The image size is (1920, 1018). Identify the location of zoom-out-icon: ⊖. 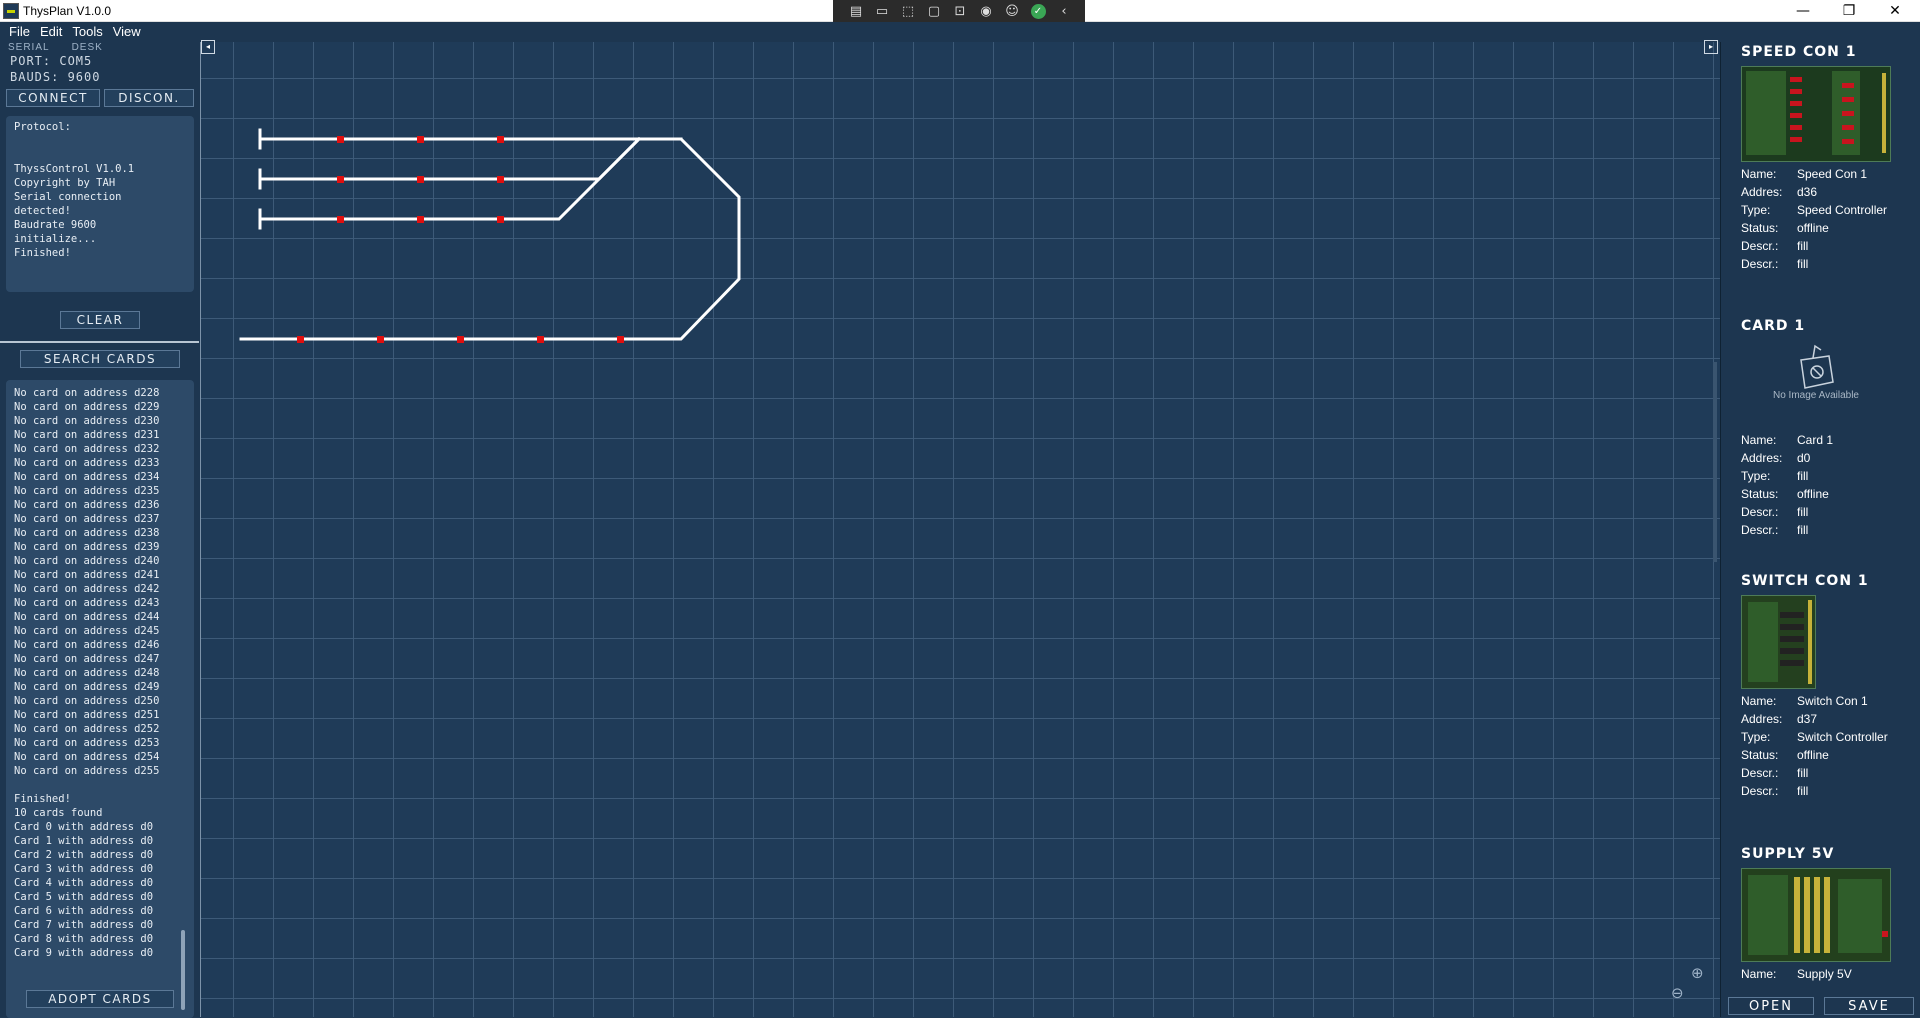
(1680, 993).